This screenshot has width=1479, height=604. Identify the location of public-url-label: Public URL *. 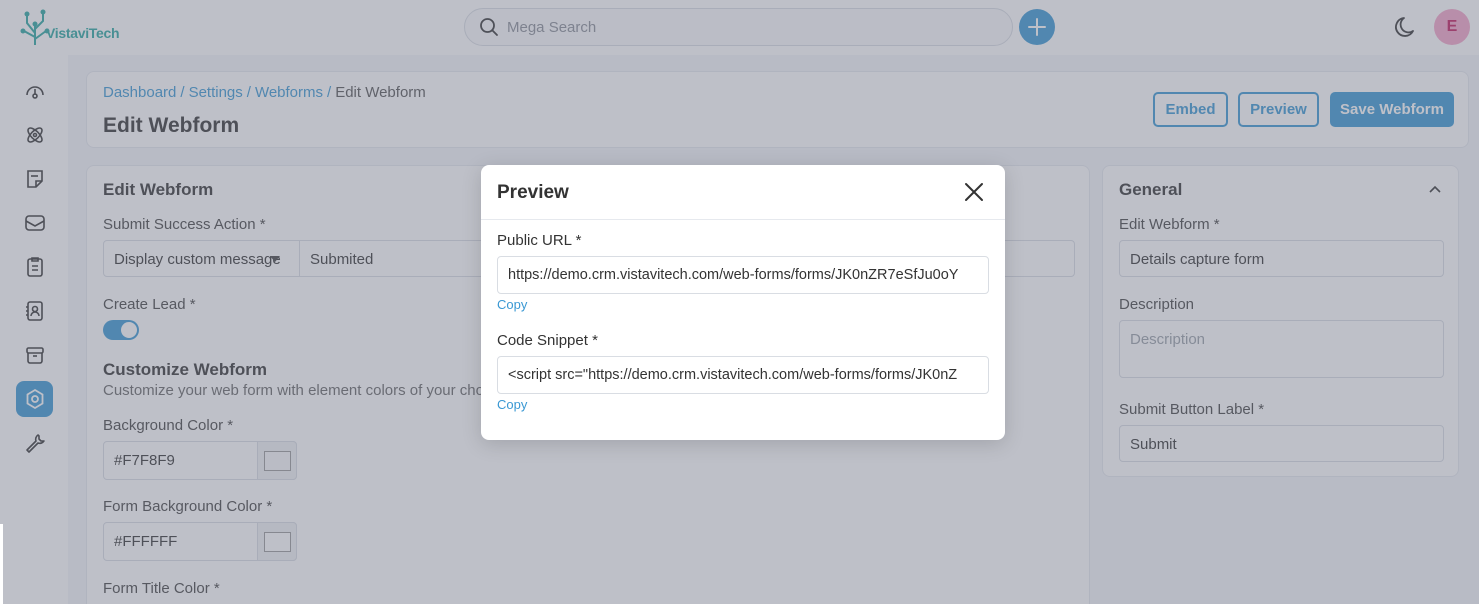
(539, 240).